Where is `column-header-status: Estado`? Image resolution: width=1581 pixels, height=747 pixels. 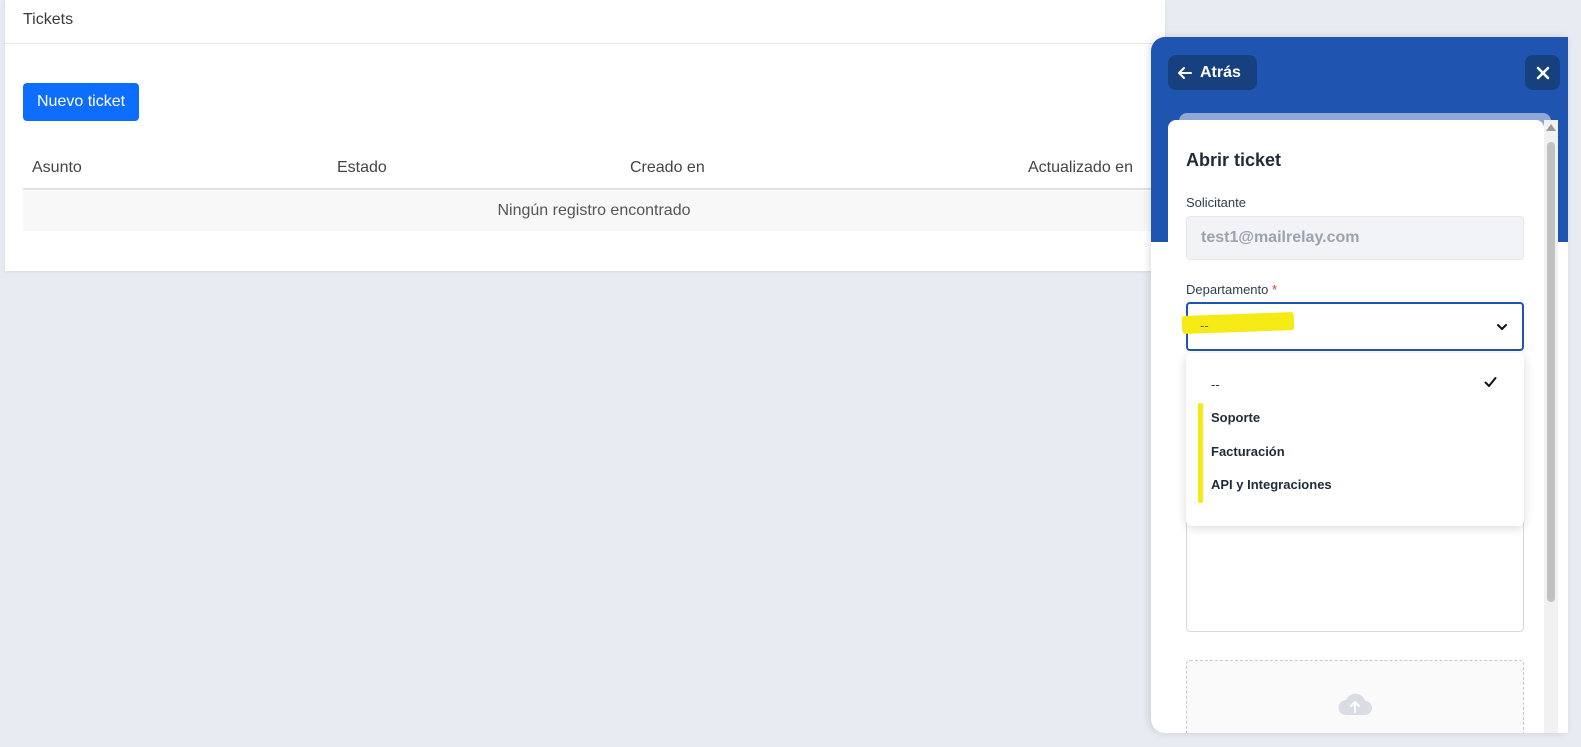 column-header-status: Estado is located at coordinates (362, 168).